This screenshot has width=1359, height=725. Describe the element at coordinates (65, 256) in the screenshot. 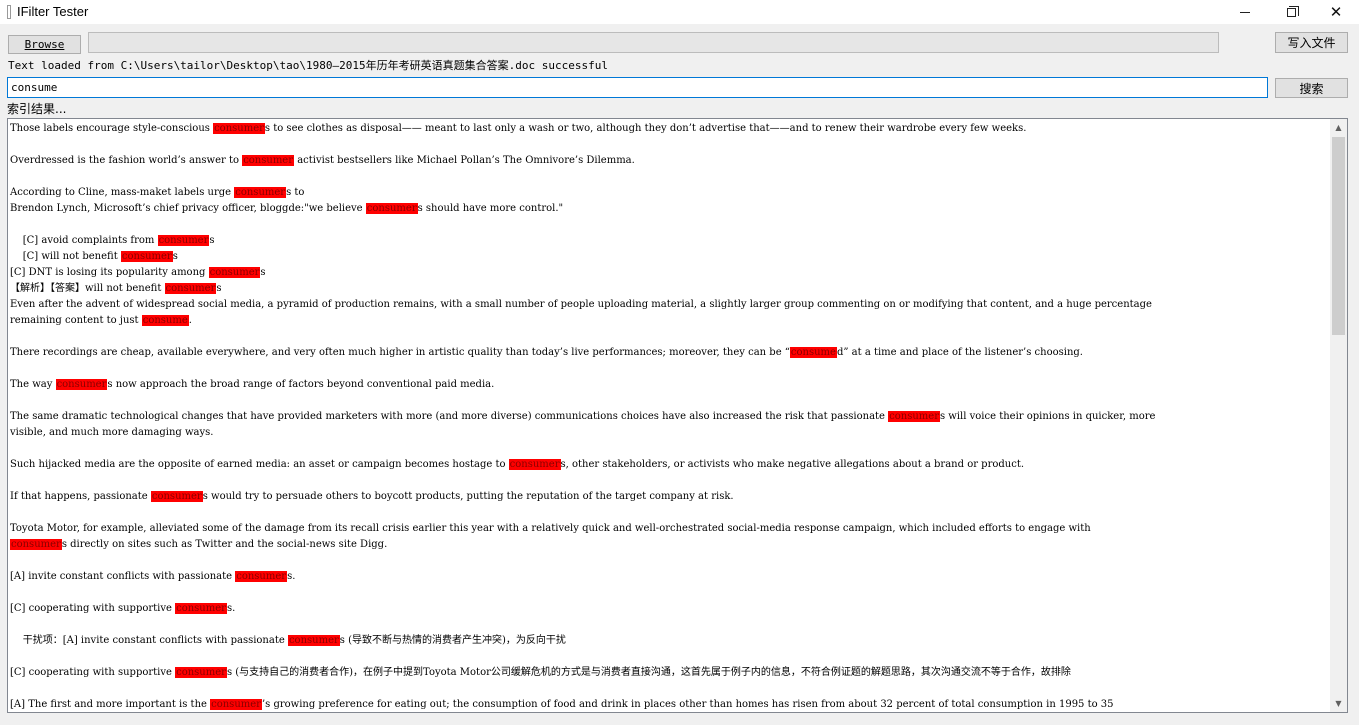

I see `result-text-before: [C] will not benefit` at that location.